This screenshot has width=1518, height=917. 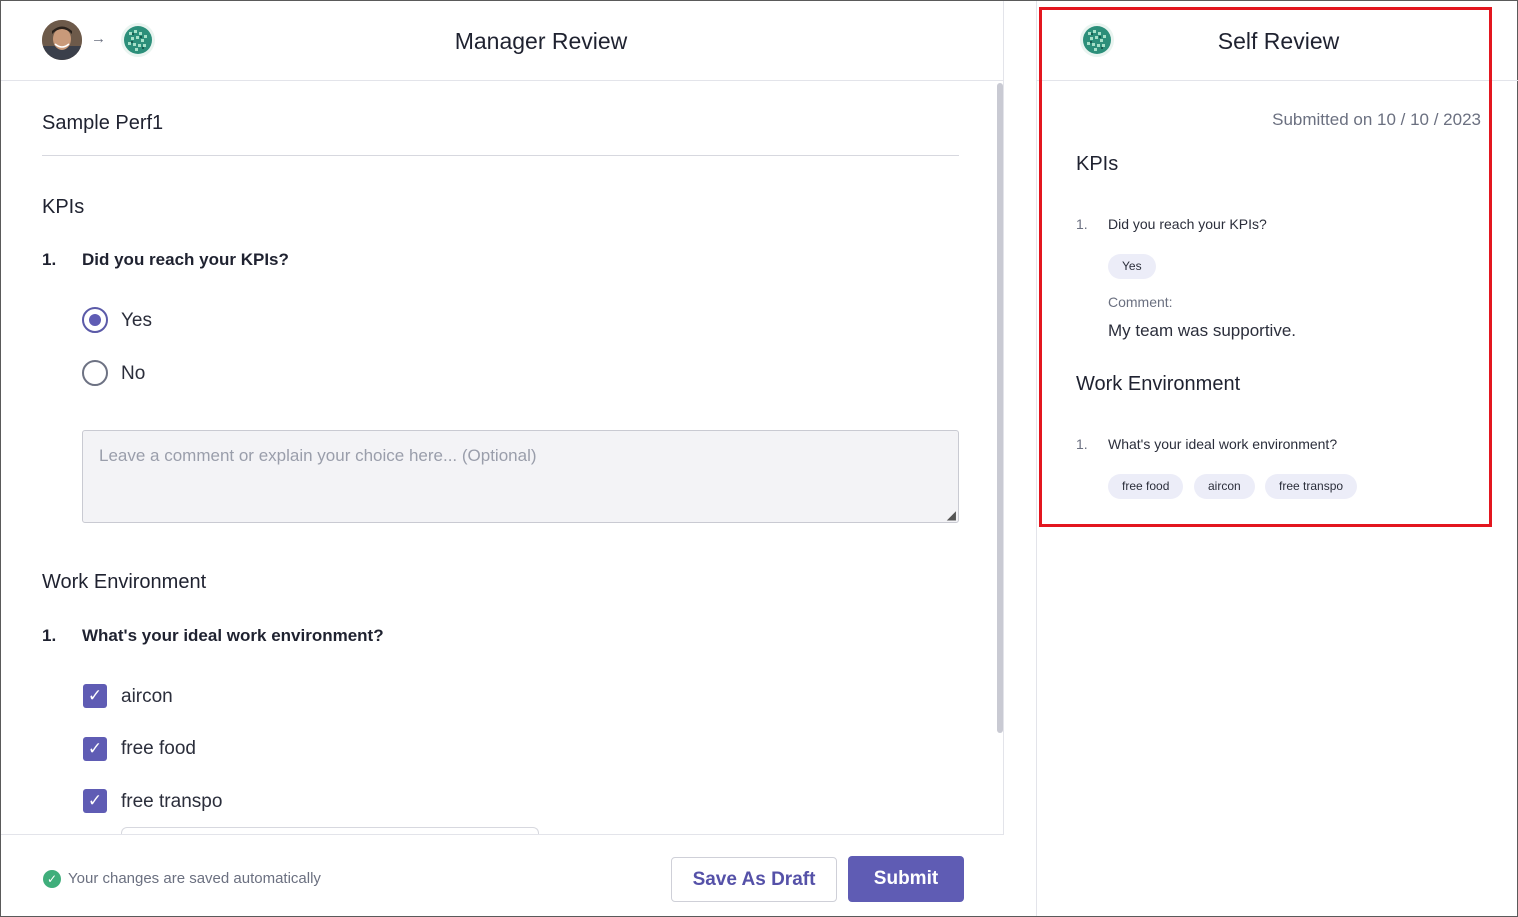 I want to click on answer-pill: free food, so click(x=1146, y=486).